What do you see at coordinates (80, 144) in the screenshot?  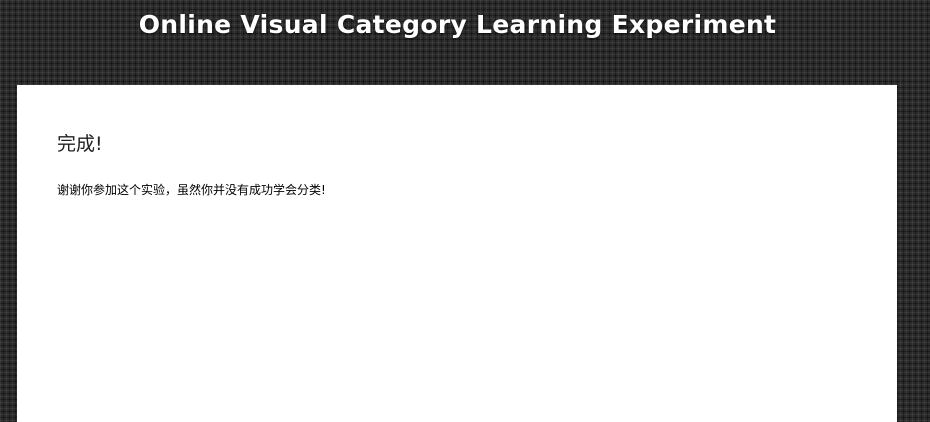 I see `completion-heading: 完成!` at bounding box center [80, 144].